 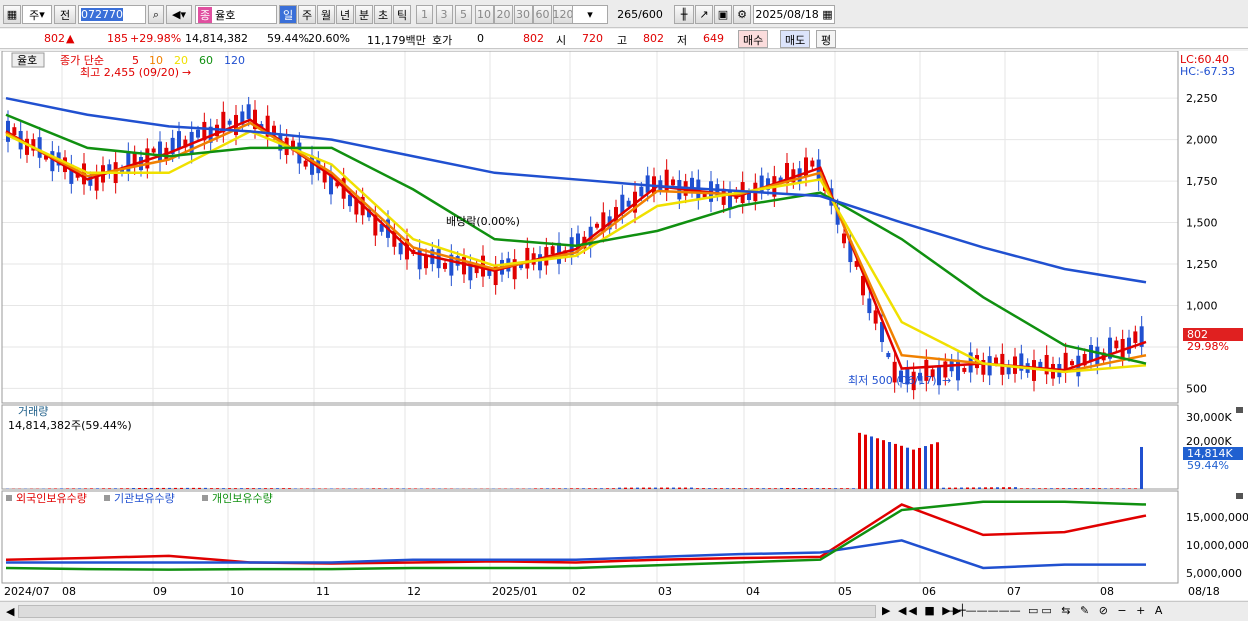 I want to click on interval-30: 30, so click(x=523, y=14).